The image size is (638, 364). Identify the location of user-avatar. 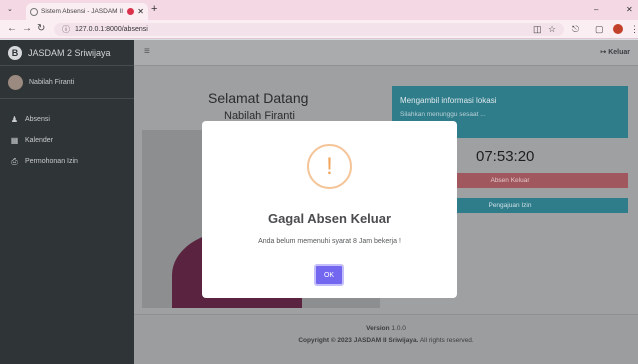
(15, 82).